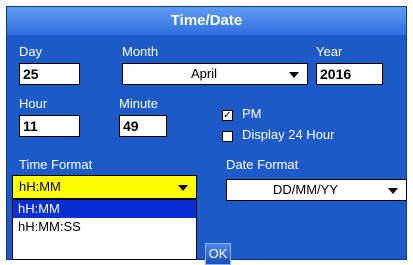  What do you see at coordinates (40, 186) in the screenshot?
I see `time-format-value: hH:MM` at bounding box center [40, 186].